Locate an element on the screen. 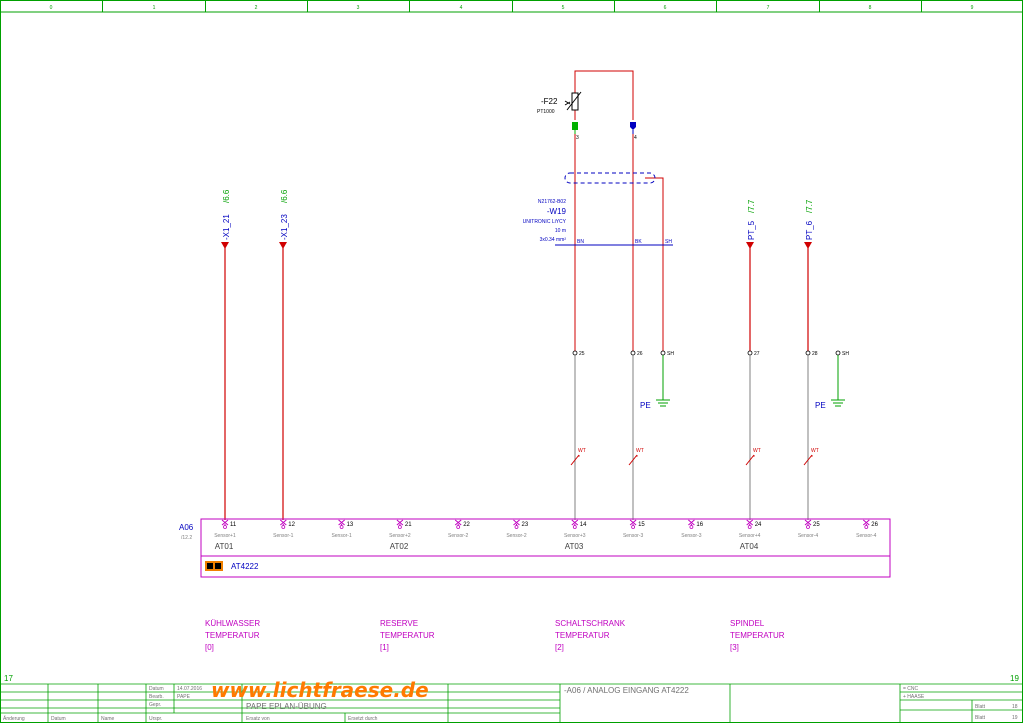 This screenshot has width=1024, height=724. pin-number: 24 is located at coordinates (758, 525).